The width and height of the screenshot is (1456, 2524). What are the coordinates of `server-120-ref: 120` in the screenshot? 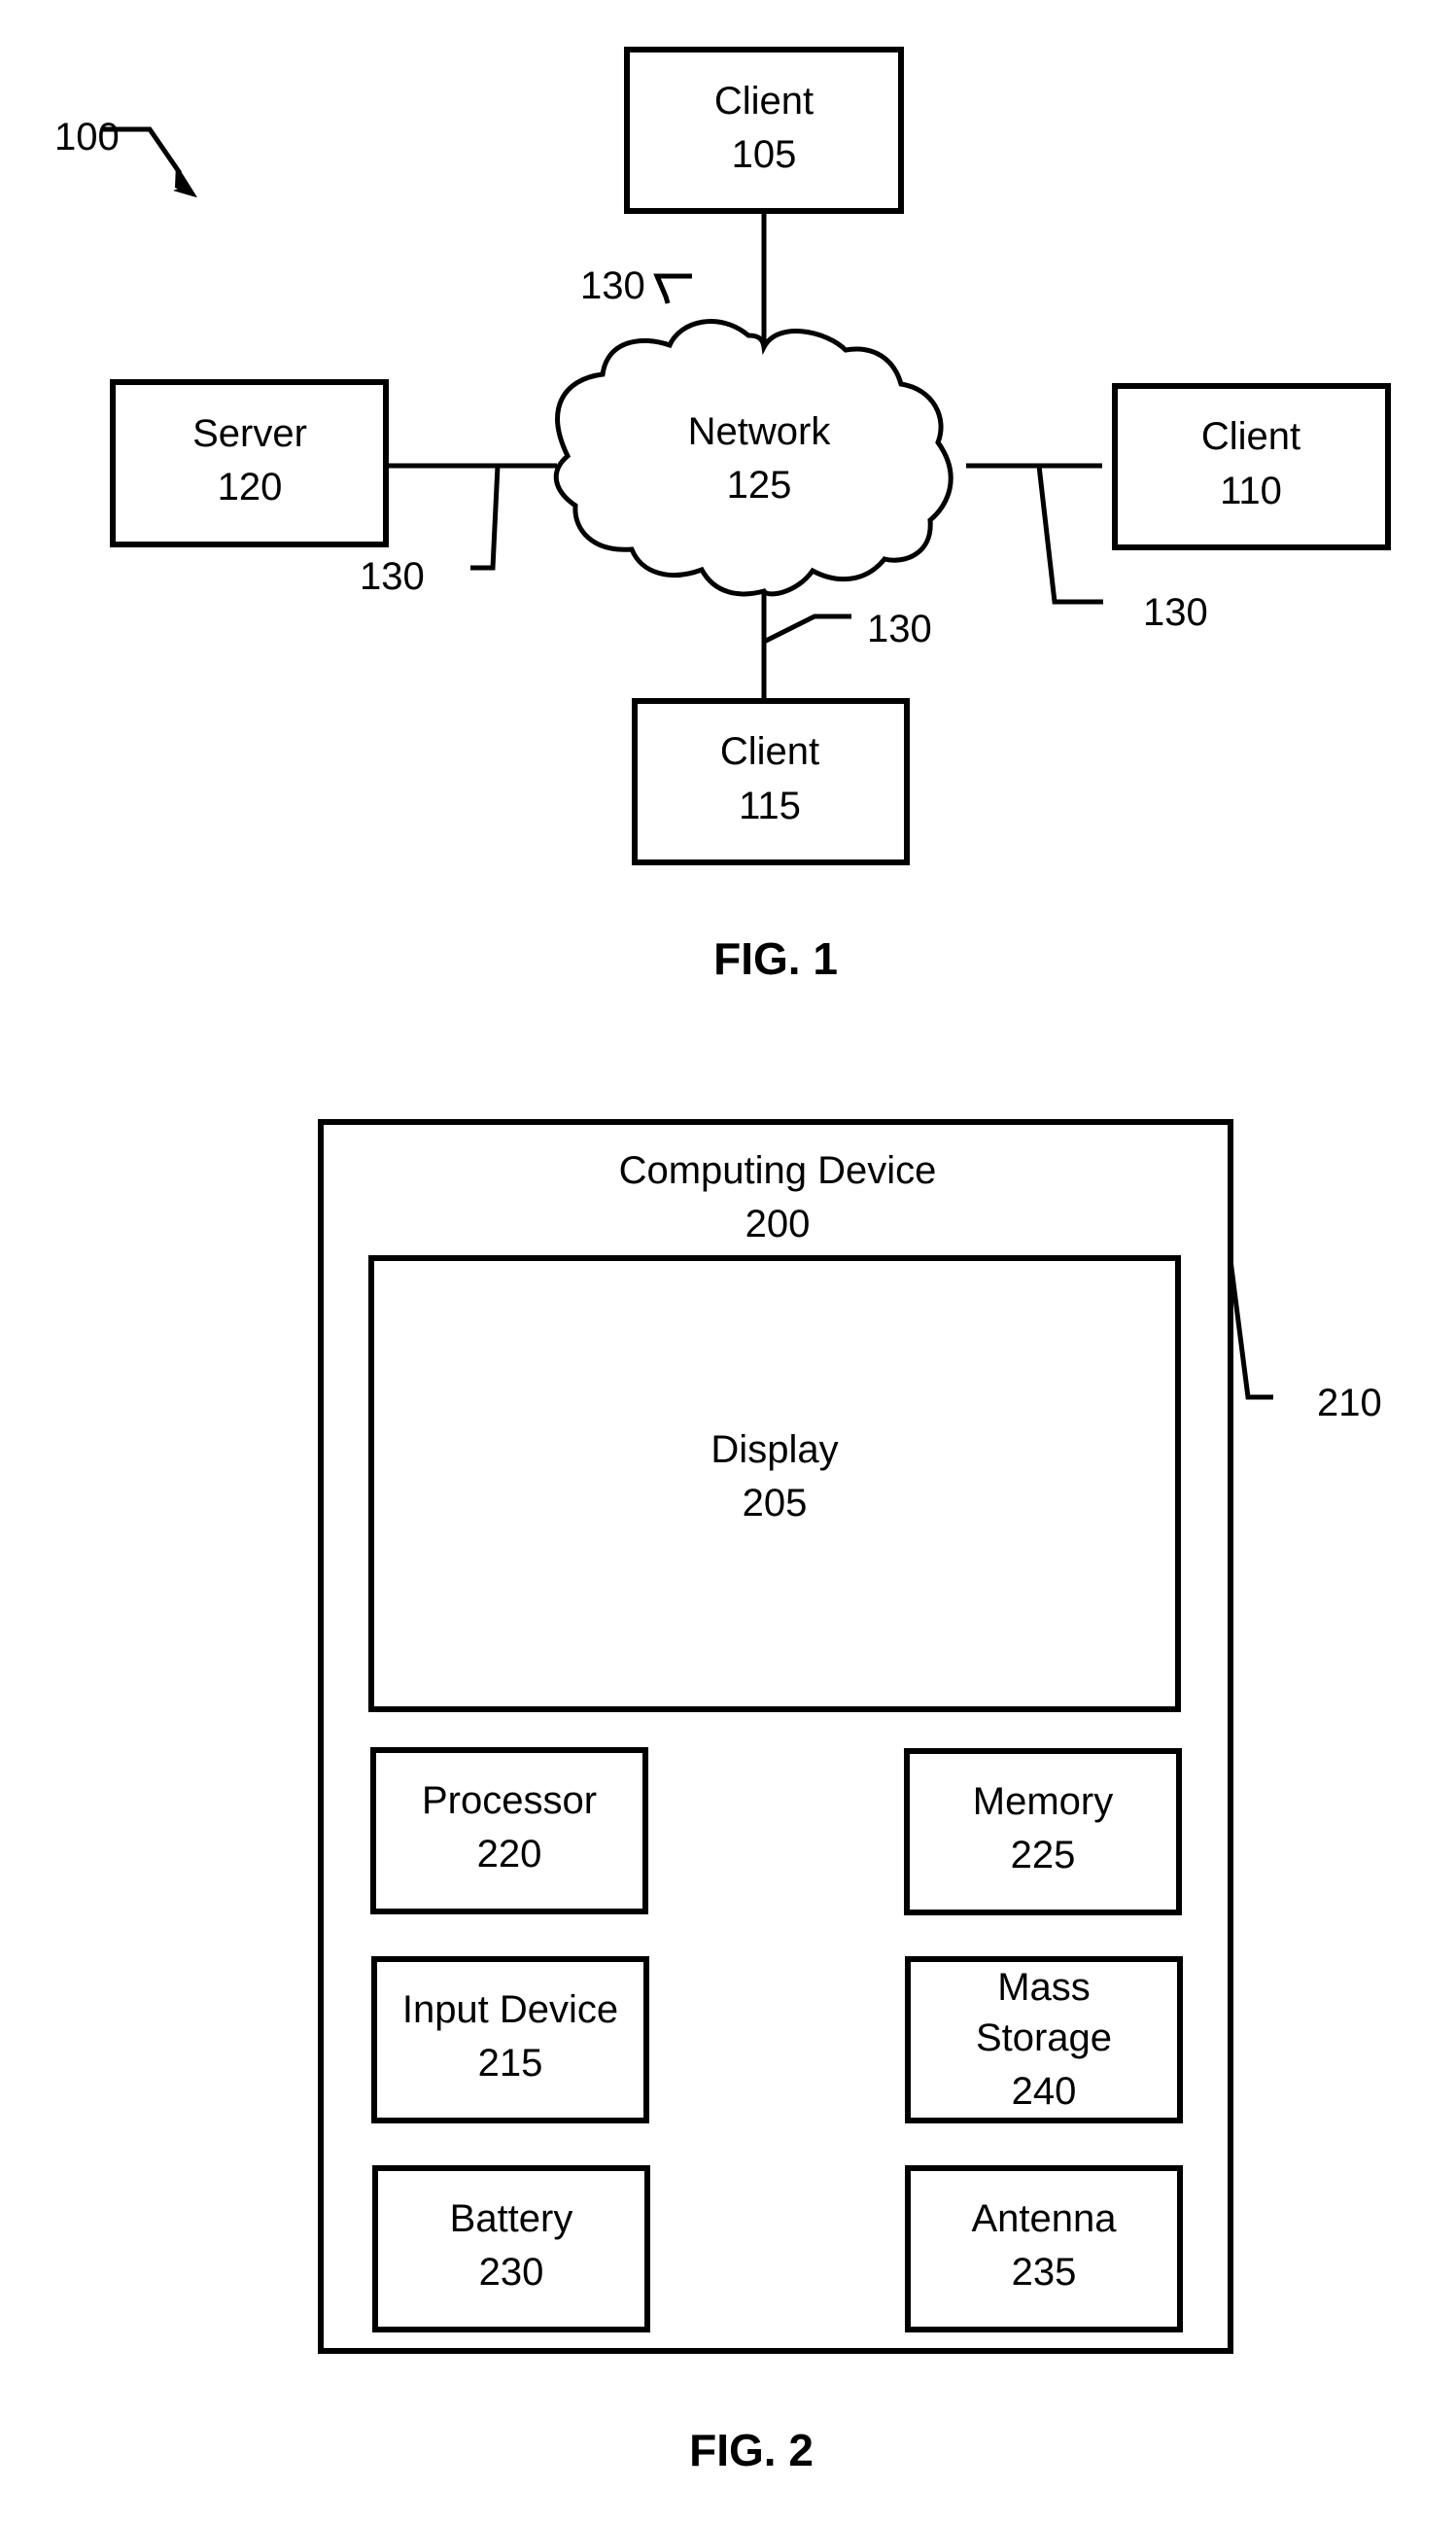 It's located at (250, 487).